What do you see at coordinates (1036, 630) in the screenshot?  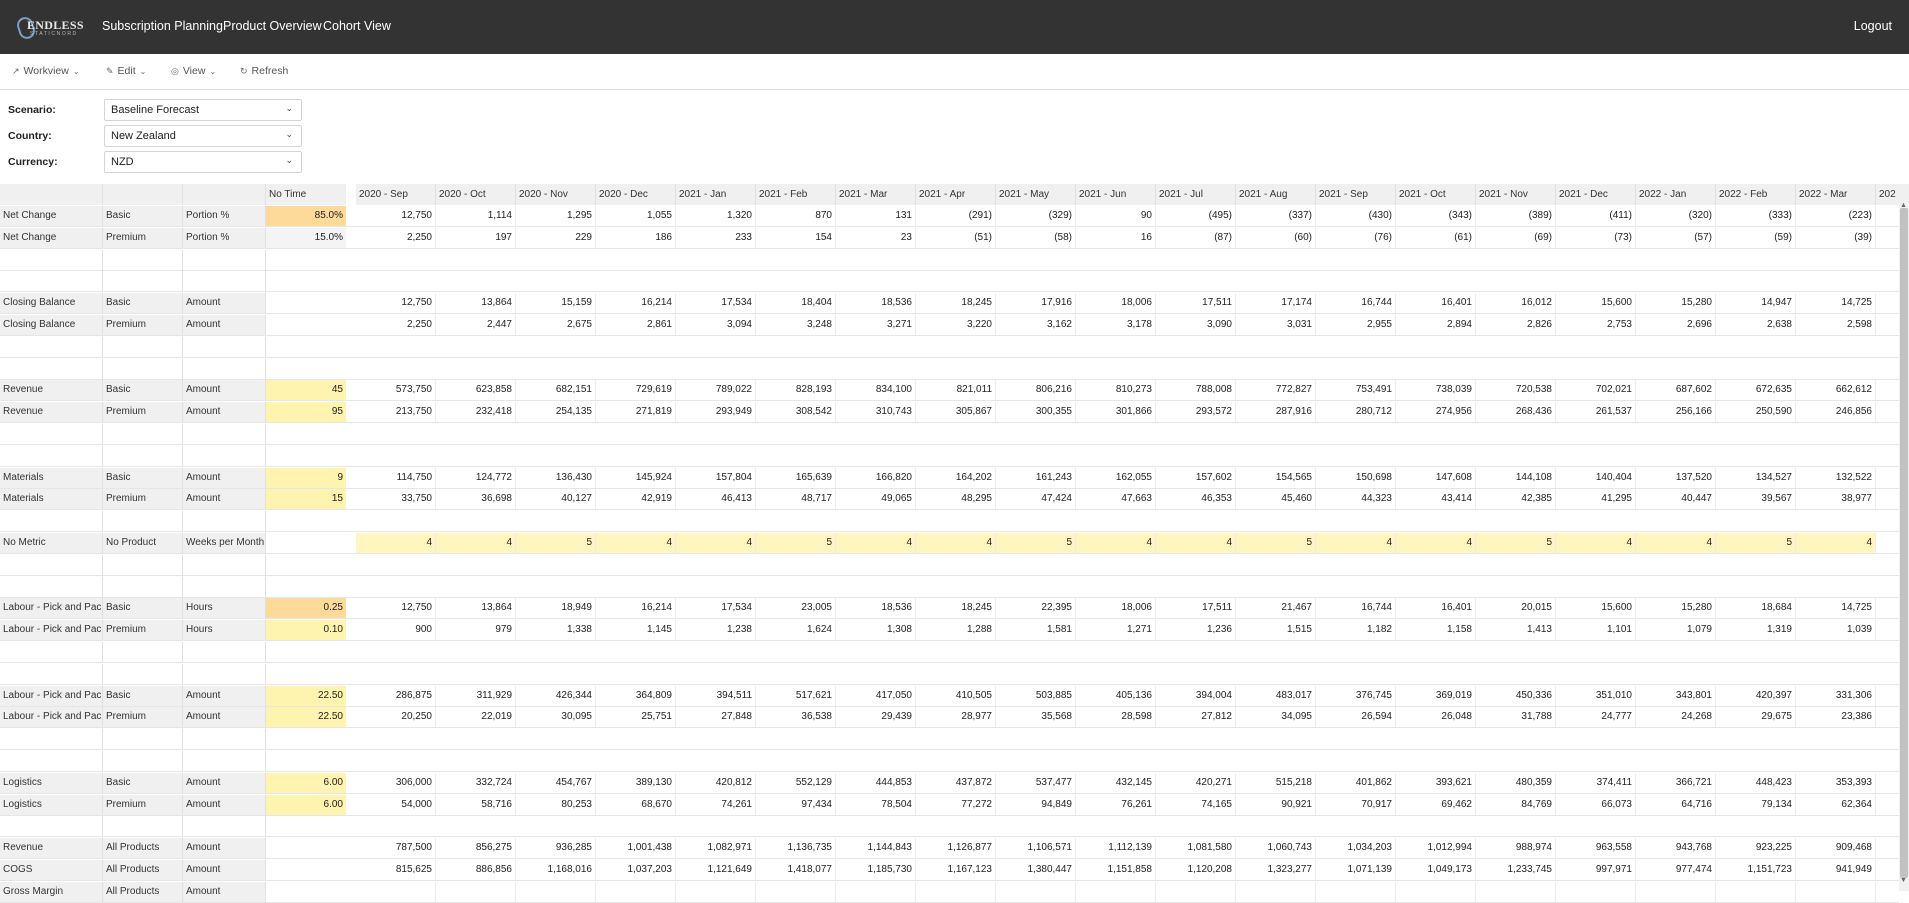 I see `value-cell: 1,581` at bounding box center [1036, 630].